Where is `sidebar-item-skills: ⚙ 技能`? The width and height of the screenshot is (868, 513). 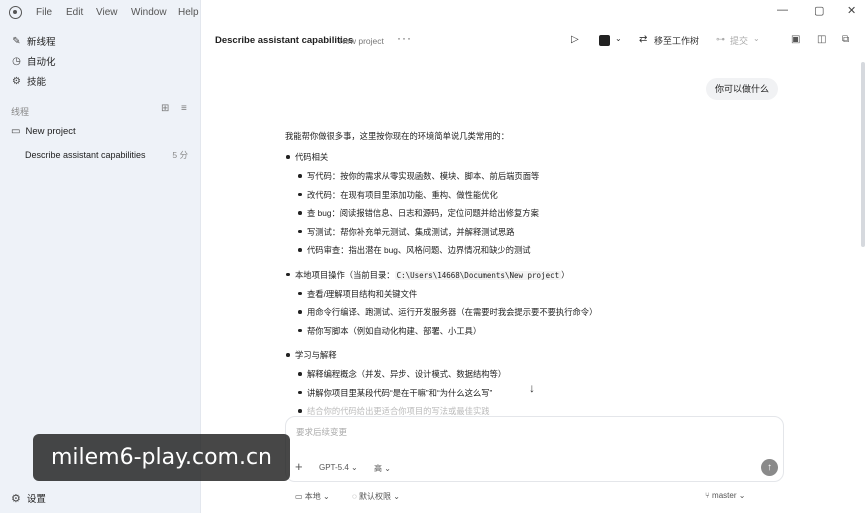 sidebar-item-skills: ⚙ 技能 is located at coordinates (100, 81).